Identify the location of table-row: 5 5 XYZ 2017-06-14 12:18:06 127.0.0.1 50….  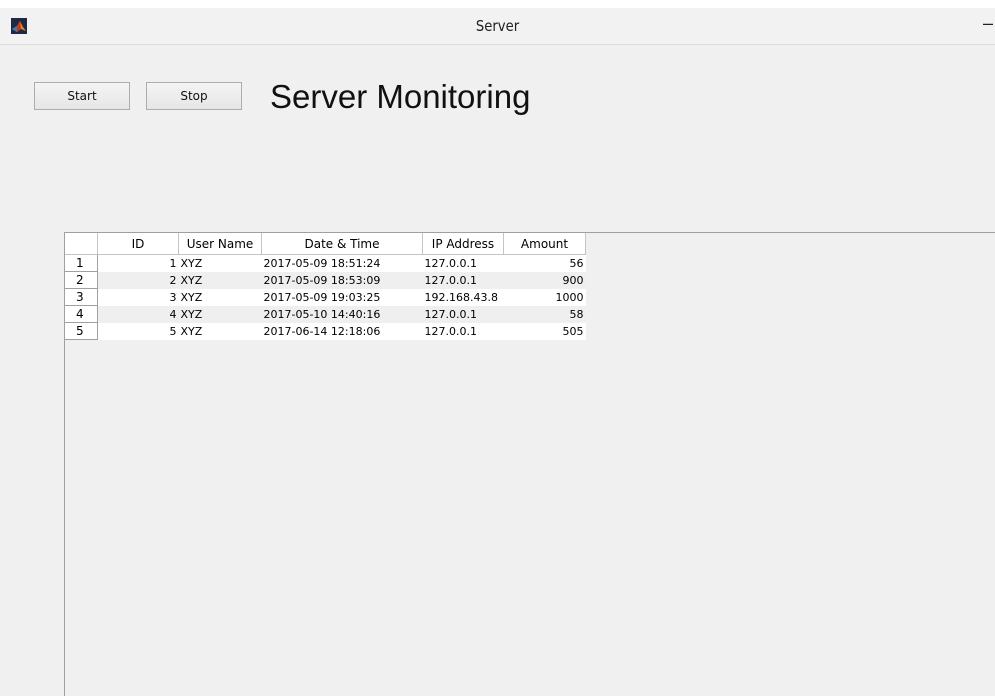
(325, 331).